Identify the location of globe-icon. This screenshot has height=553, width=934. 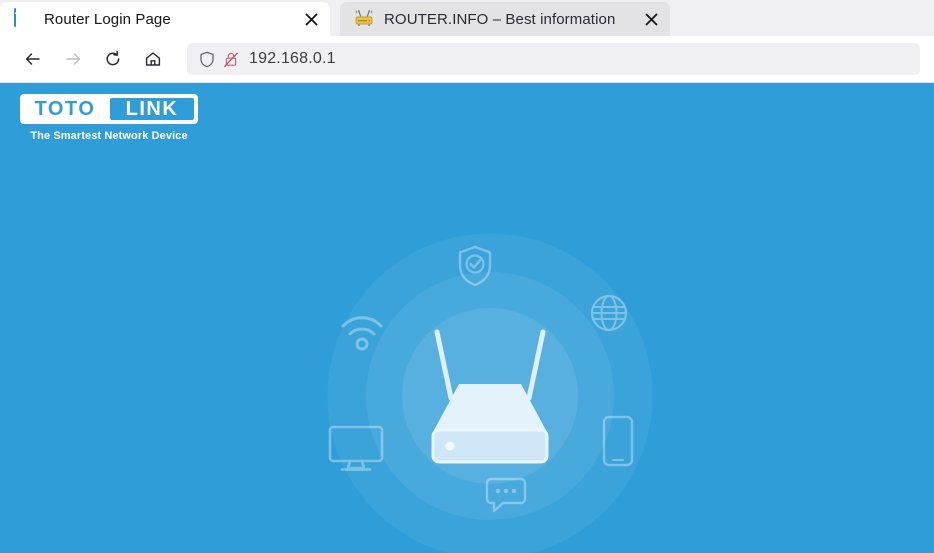
(609, 315).